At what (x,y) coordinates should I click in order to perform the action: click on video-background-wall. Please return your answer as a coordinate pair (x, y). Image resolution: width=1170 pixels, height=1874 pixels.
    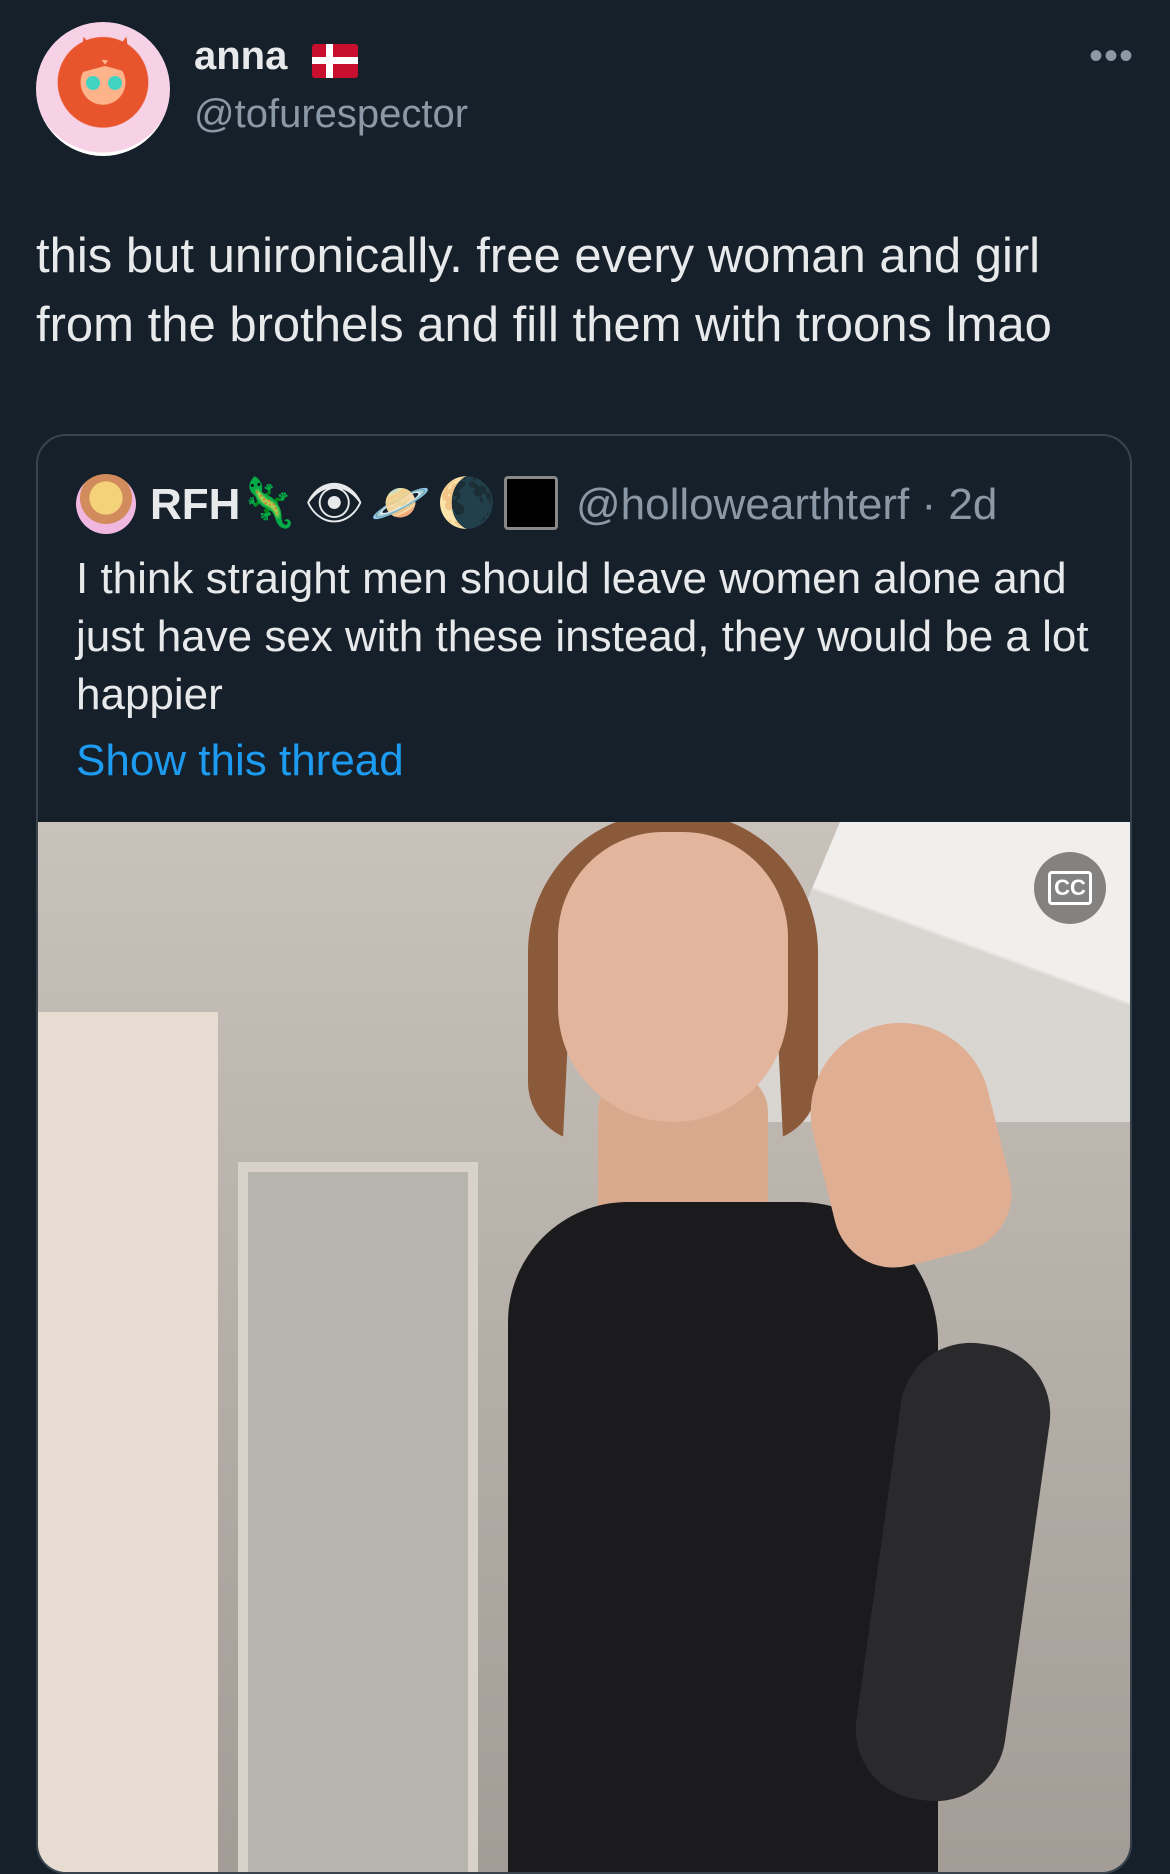
    Looking at the image, I should click on (128, 1442).